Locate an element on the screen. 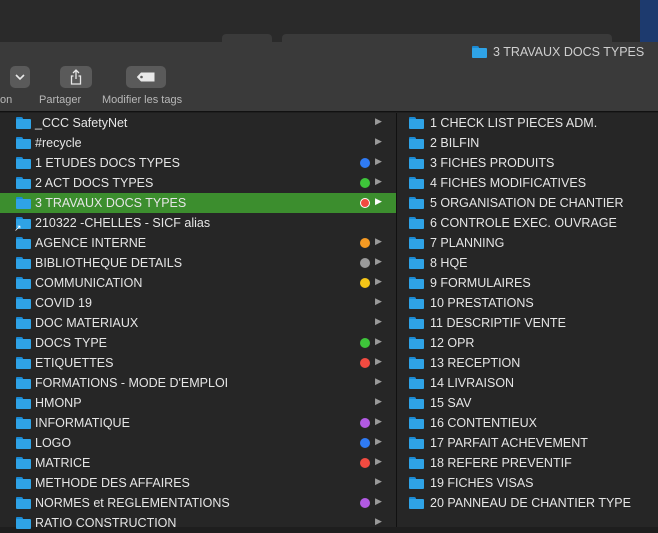 The image size is (658, 533). folder-label: FORMATIONS - MODE D'EMPLOI is located at coordinates (132, 383).